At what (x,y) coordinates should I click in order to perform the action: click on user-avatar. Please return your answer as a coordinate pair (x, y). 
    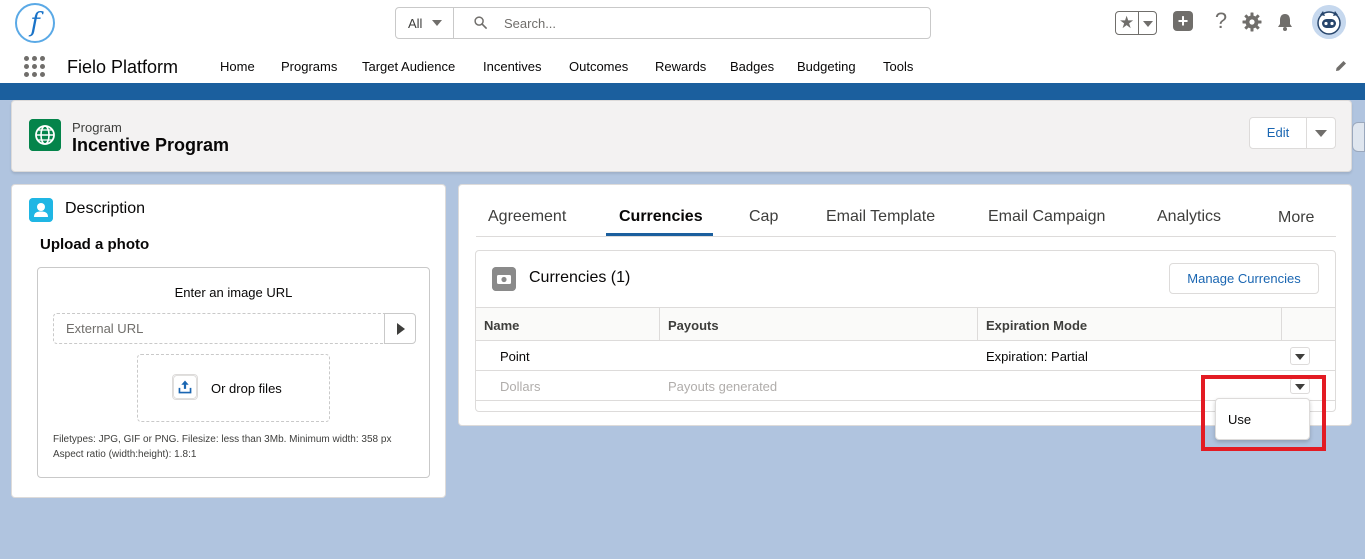
    Looking at the image, I should click on (1329, 22).